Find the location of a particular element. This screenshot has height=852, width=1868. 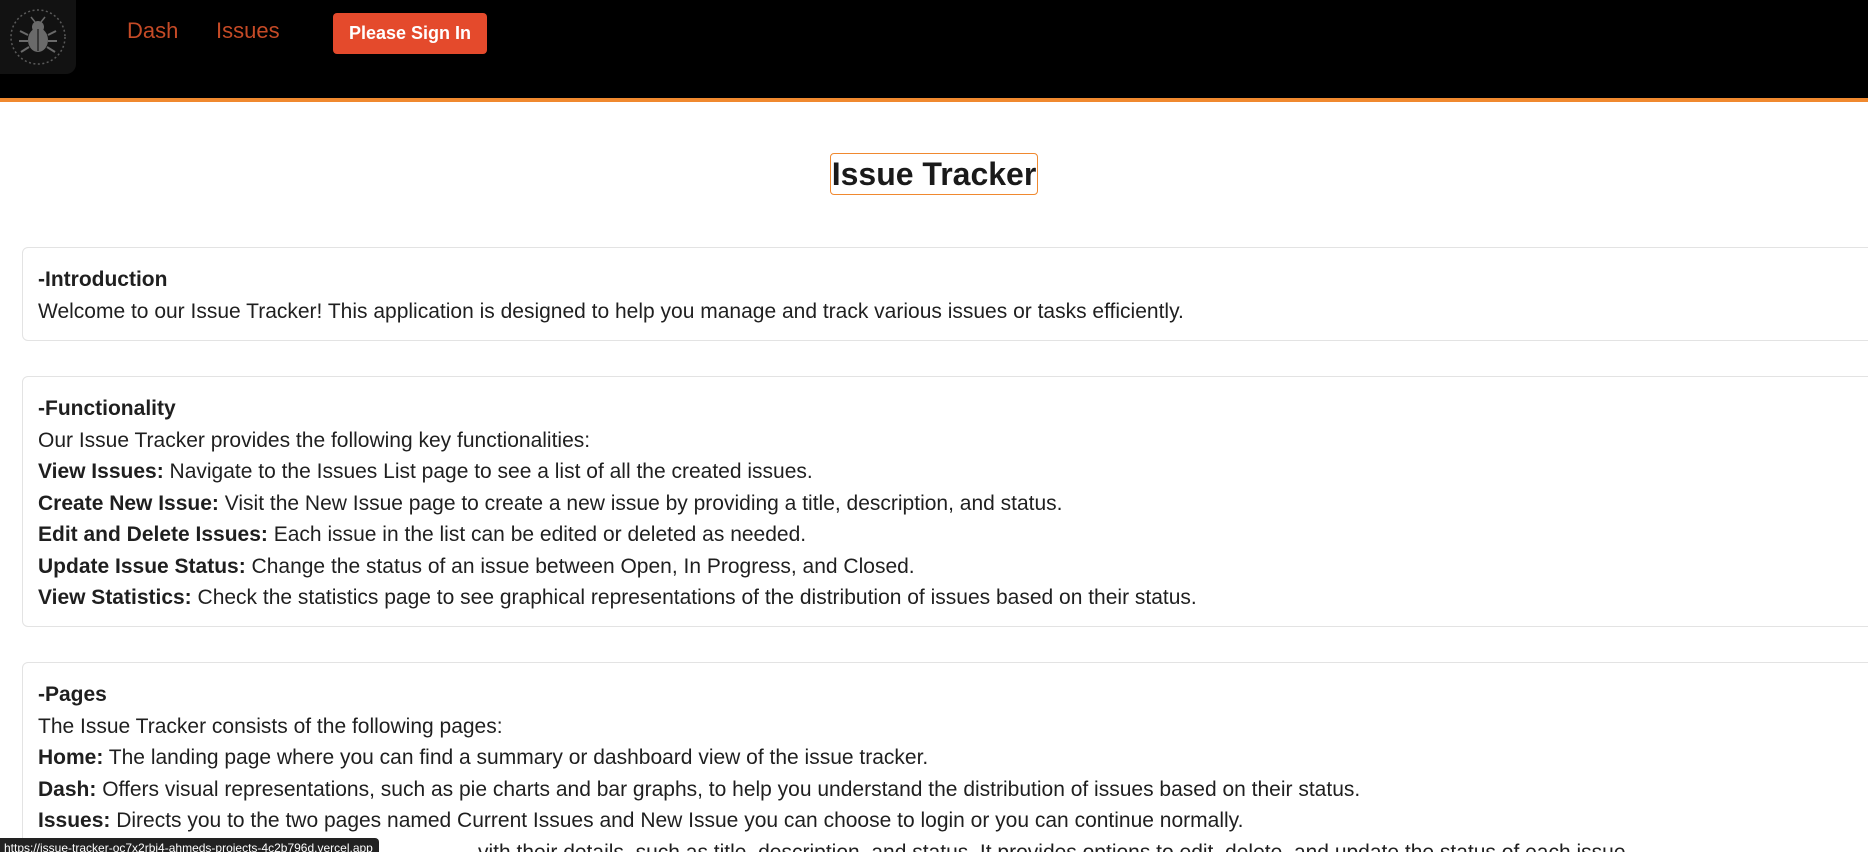

bug-icon is located at coordinates (38, 37).